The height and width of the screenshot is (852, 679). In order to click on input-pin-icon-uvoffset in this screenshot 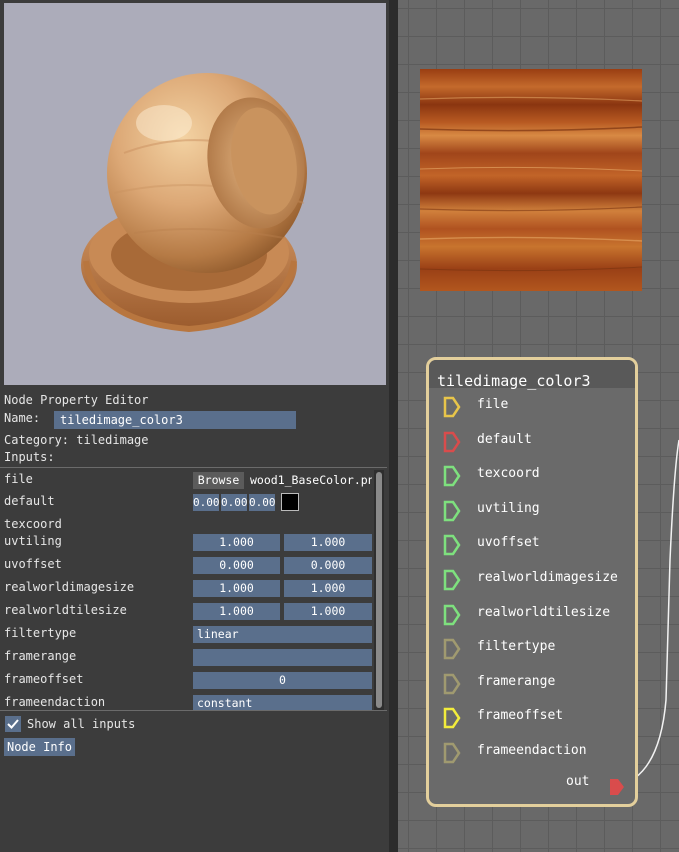, I will do `click(452, 545)`.